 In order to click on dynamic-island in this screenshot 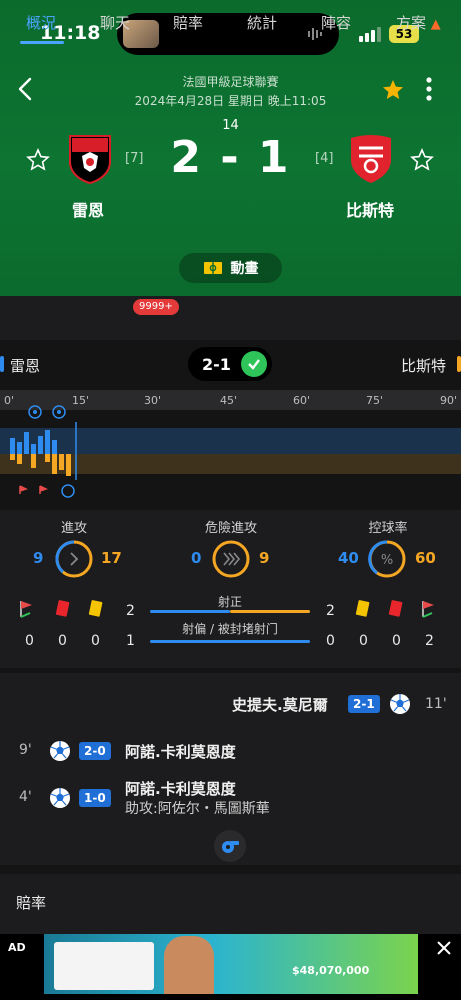, I will do `click(228, 34)`.